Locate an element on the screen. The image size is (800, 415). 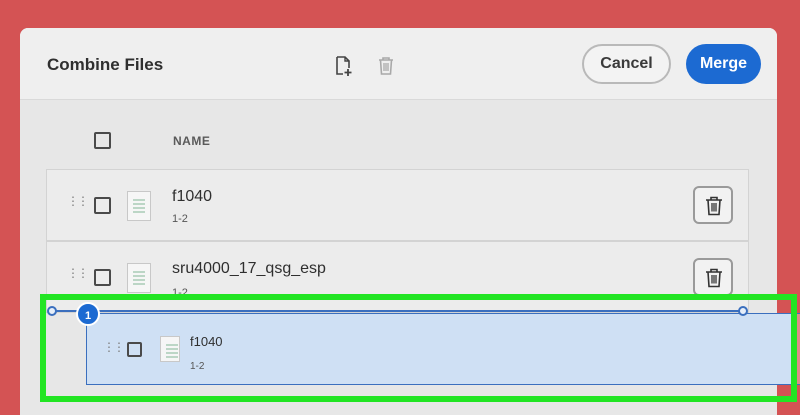
column-header-name: NAME is located at coordinates (192, 141).